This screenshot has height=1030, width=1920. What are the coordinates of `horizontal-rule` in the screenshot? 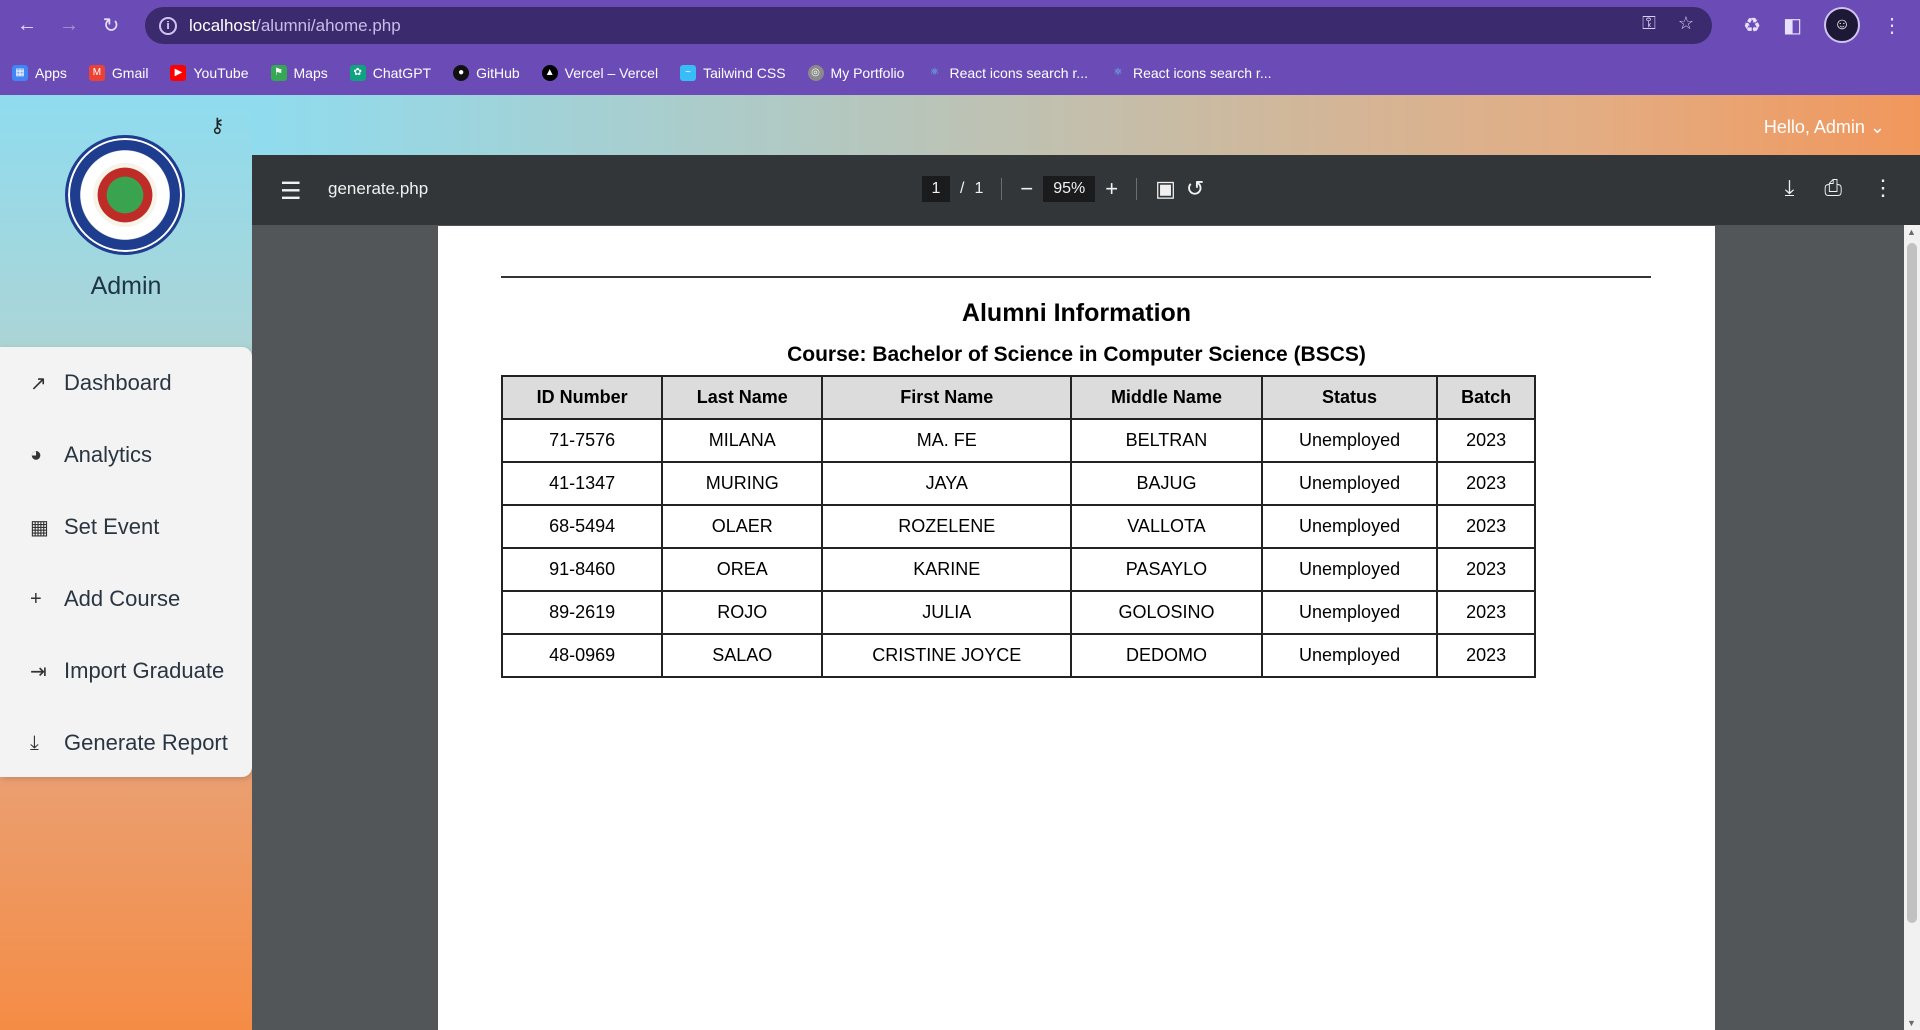 It's located at (1076, 277).